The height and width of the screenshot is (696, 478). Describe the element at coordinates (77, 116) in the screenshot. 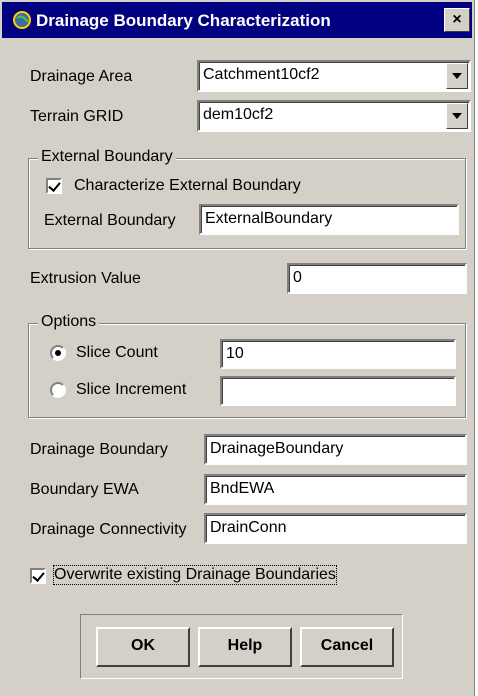

I see `terrain-grid-label: Terrain GRID` at that location.